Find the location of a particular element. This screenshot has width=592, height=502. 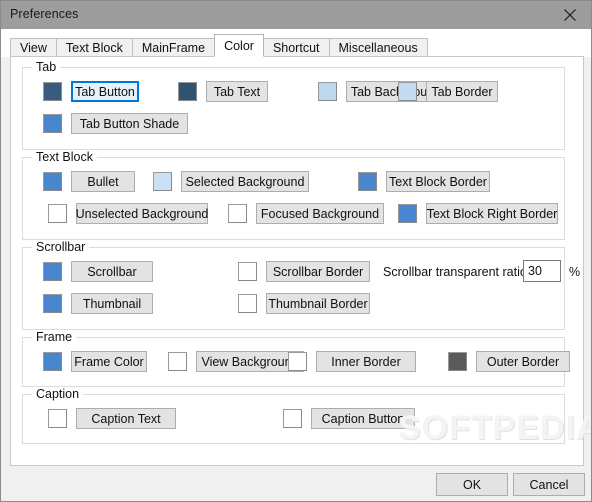

tab-color: Color is located at coordinates (239, 45).